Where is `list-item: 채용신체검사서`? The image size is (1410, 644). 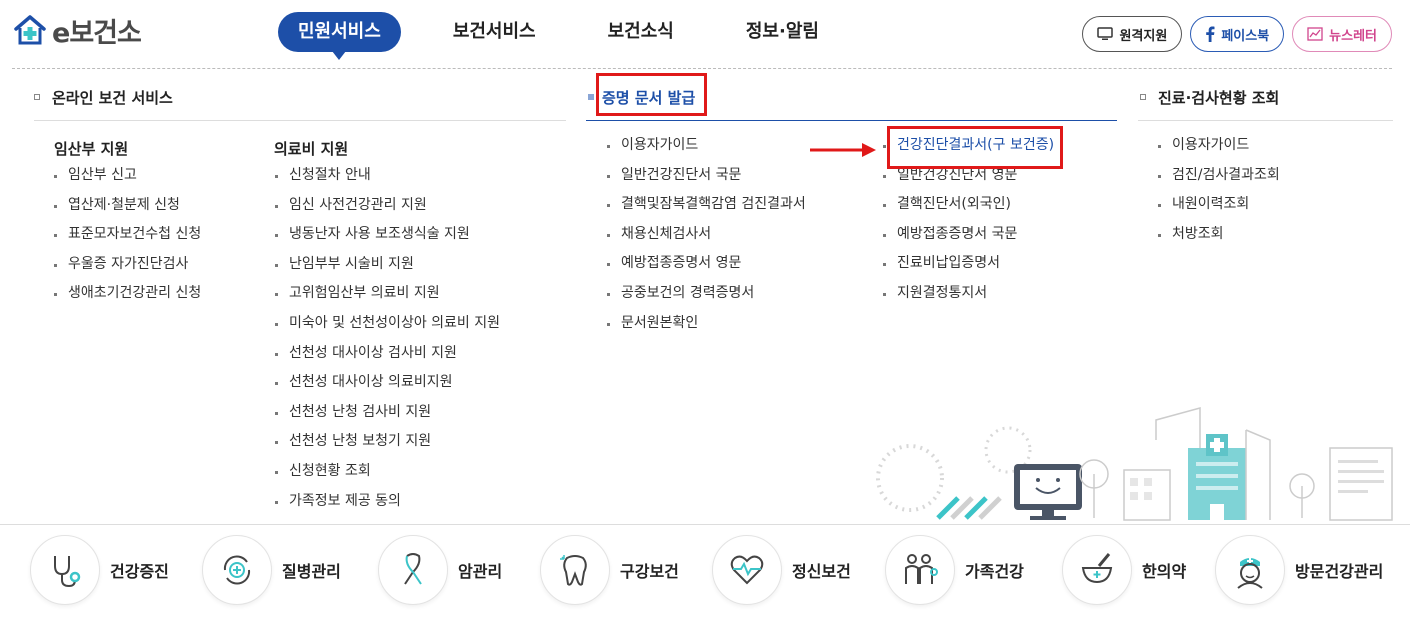 list-item: 채용신체검사서 is located at coordinates (706, 235).